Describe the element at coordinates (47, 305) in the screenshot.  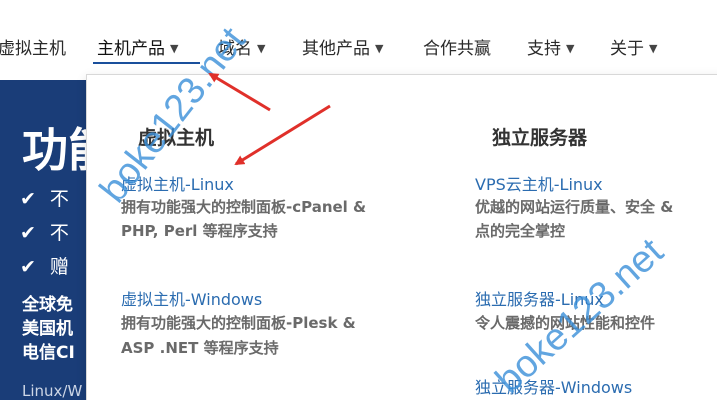
I see `hero-line: 全球免` at that location.